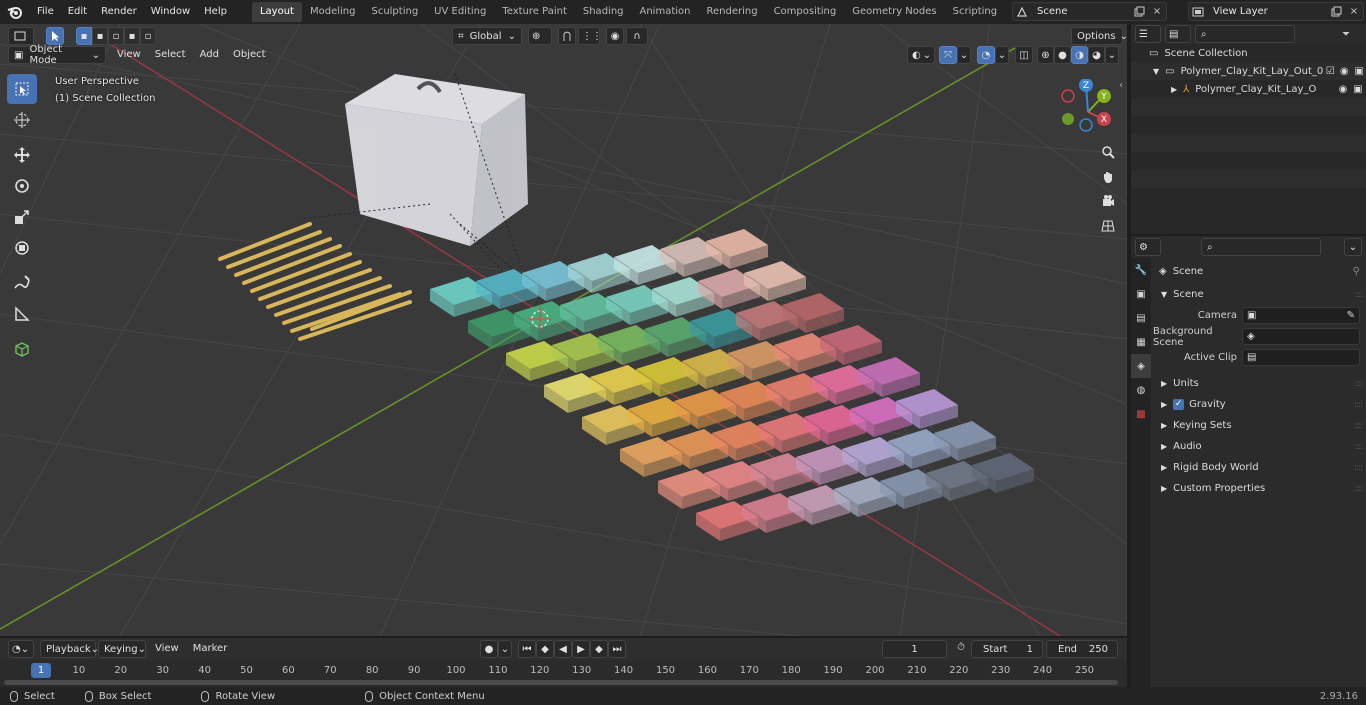 Image resolution: width=1366 pixels, height=705 pixels. I want to click on sidebar-toggle-icon: ‹, so click(1121, 85).